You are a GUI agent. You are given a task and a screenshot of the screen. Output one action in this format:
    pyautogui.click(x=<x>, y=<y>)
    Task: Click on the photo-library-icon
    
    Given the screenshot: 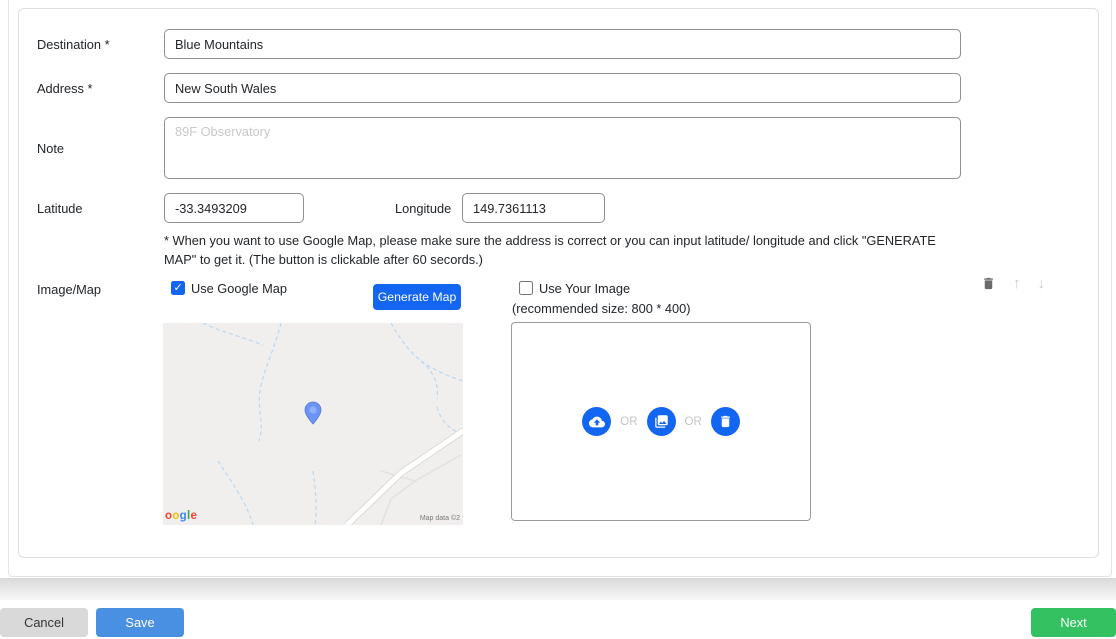 What is the action you would take?
    pyautogui.click(x=661, y=421)
    